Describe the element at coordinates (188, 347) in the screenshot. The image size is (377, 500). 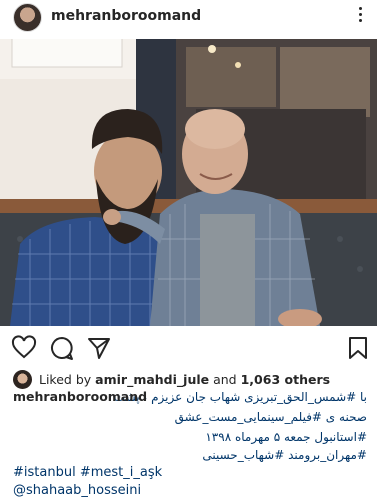
I see `action-bar` at that location.